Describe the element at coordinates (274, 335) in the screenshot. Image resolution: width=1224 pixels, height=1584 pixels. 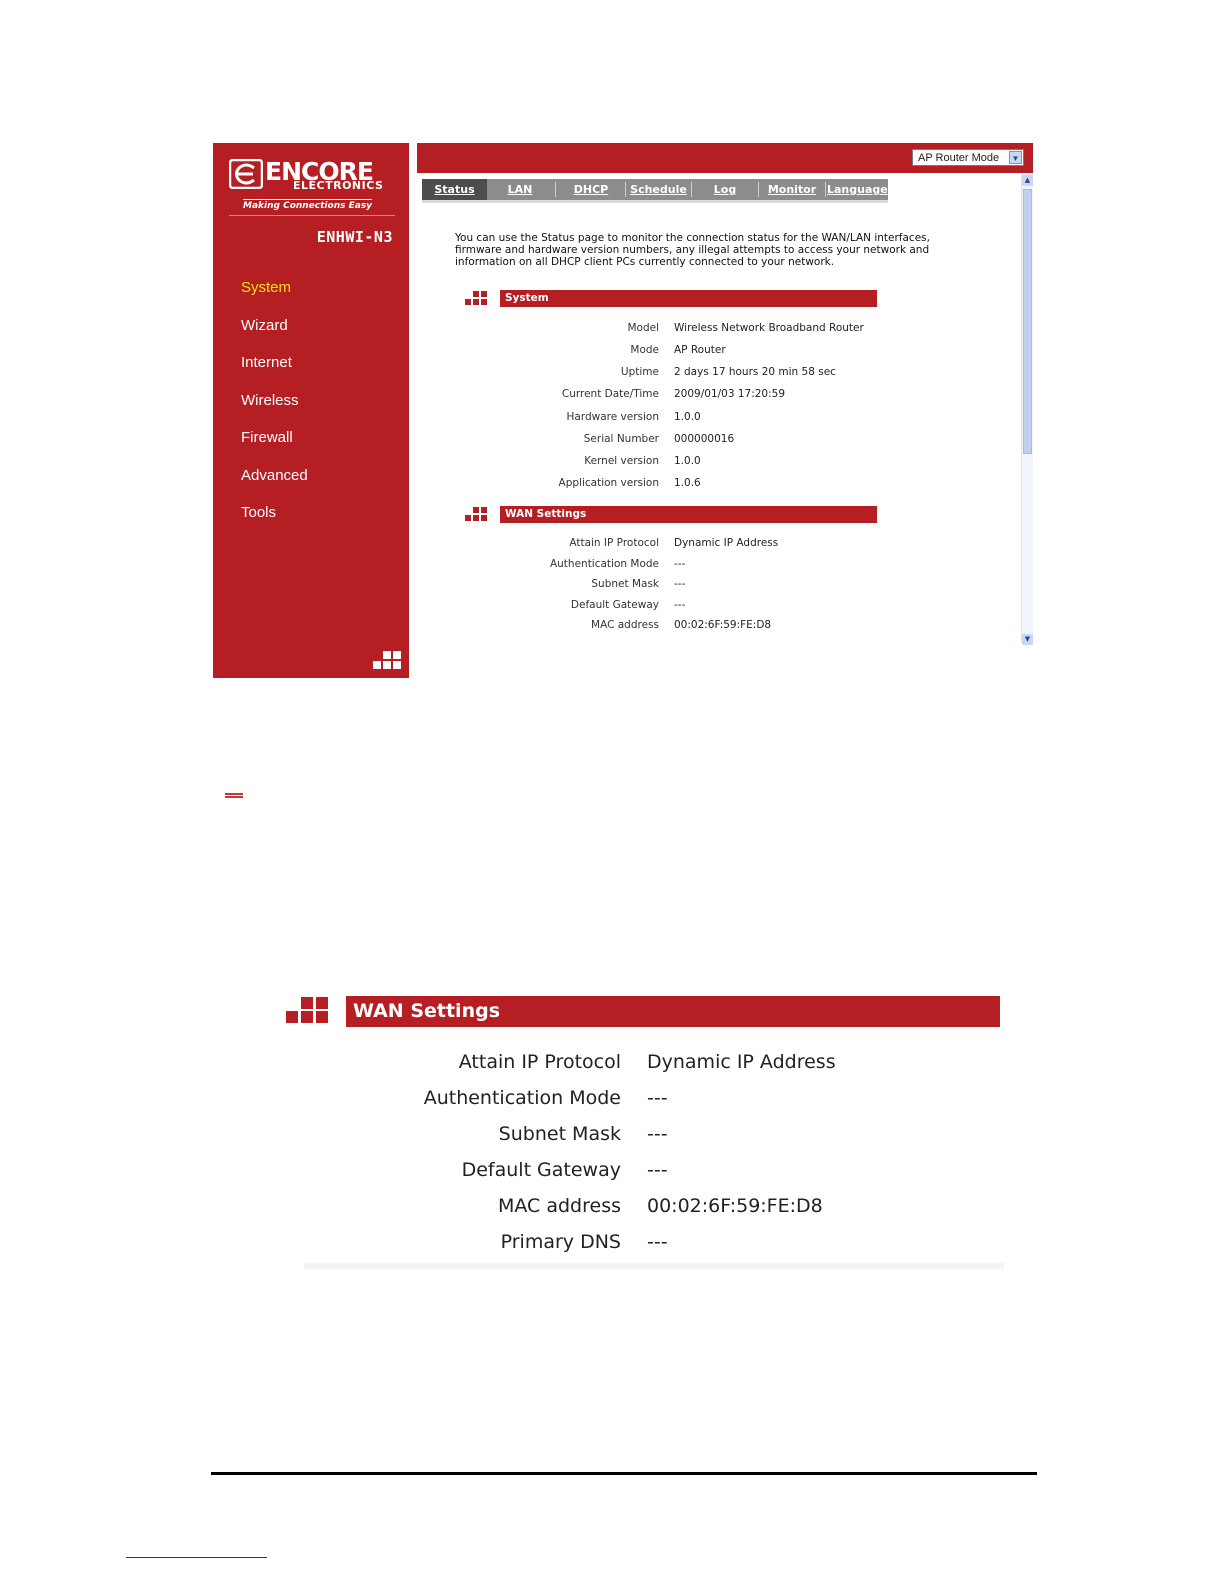
I see `sidebar-item-wizard: Wizard` at that location.